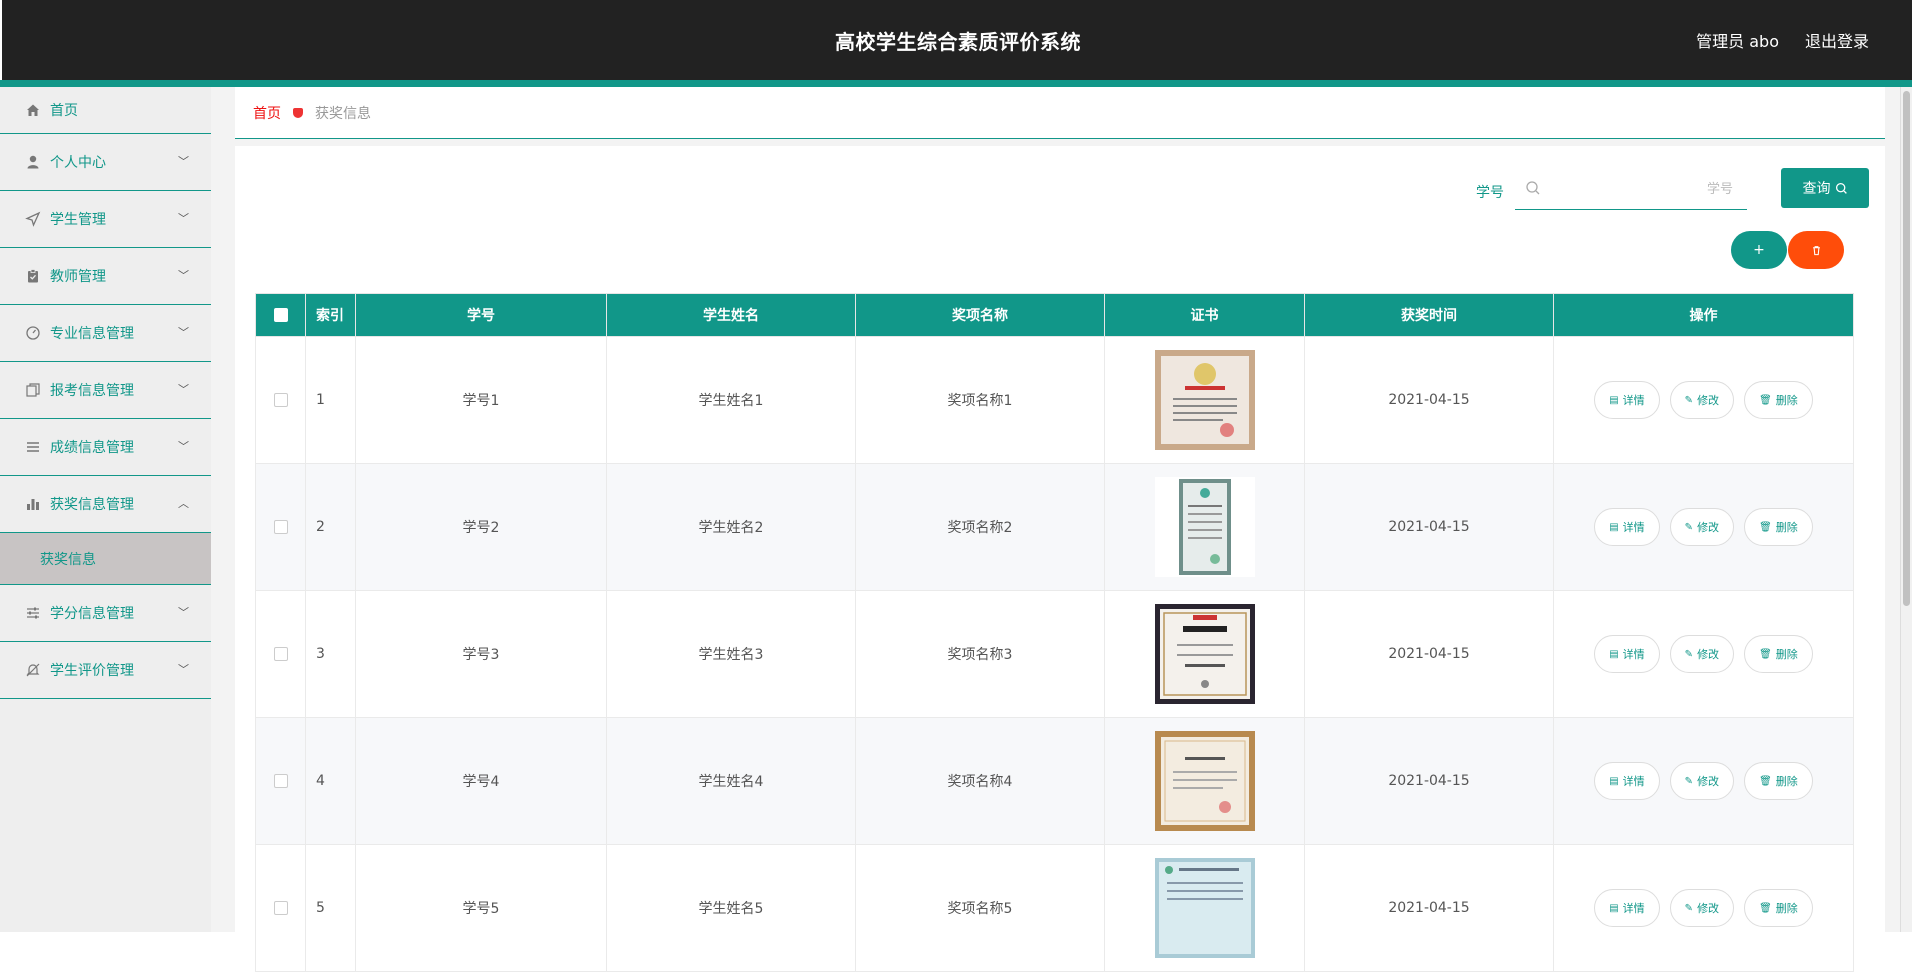  I want to click on table-row: 2 学号2 学生姓名2 奖项名称2 2021-04-15 ▤ 详情 ✎ 修改 🗑 删除, so click(1054, 527).